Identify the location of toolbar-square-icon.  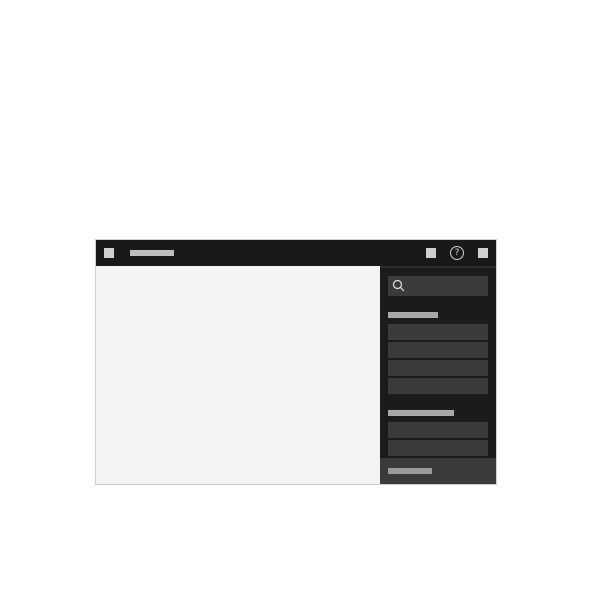
(431, 253).